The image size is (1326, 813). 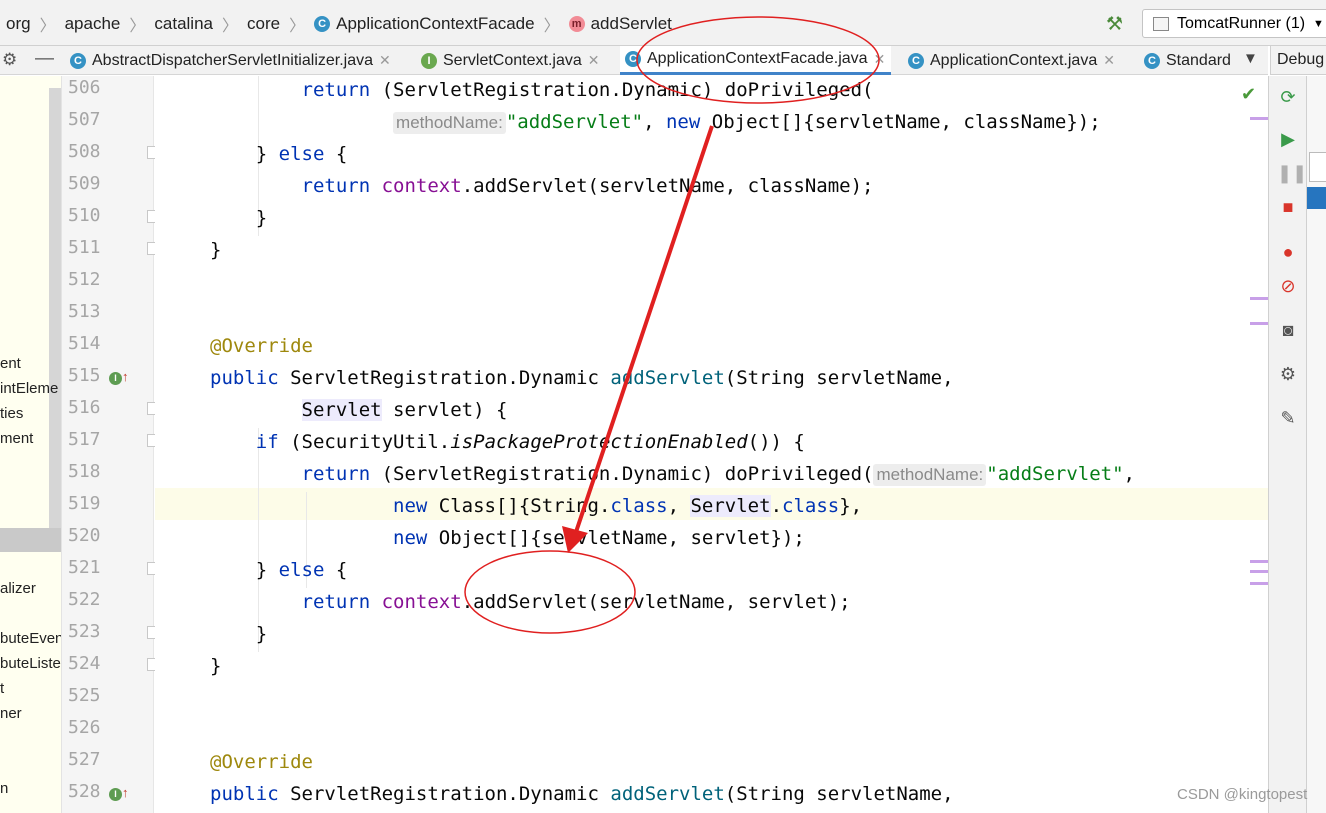 I want to click on debug-side-panel, so click(x=1316, y=444).